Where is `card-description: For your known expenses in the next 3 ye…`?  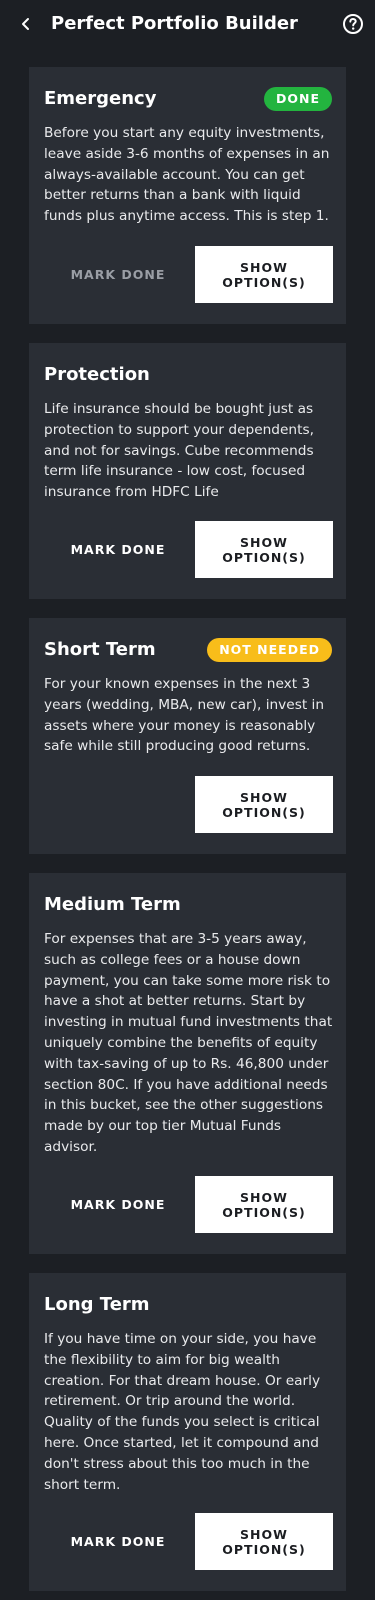 card-description: For your known expenses in the next 3 ye… is located at coordinates (184, 715).